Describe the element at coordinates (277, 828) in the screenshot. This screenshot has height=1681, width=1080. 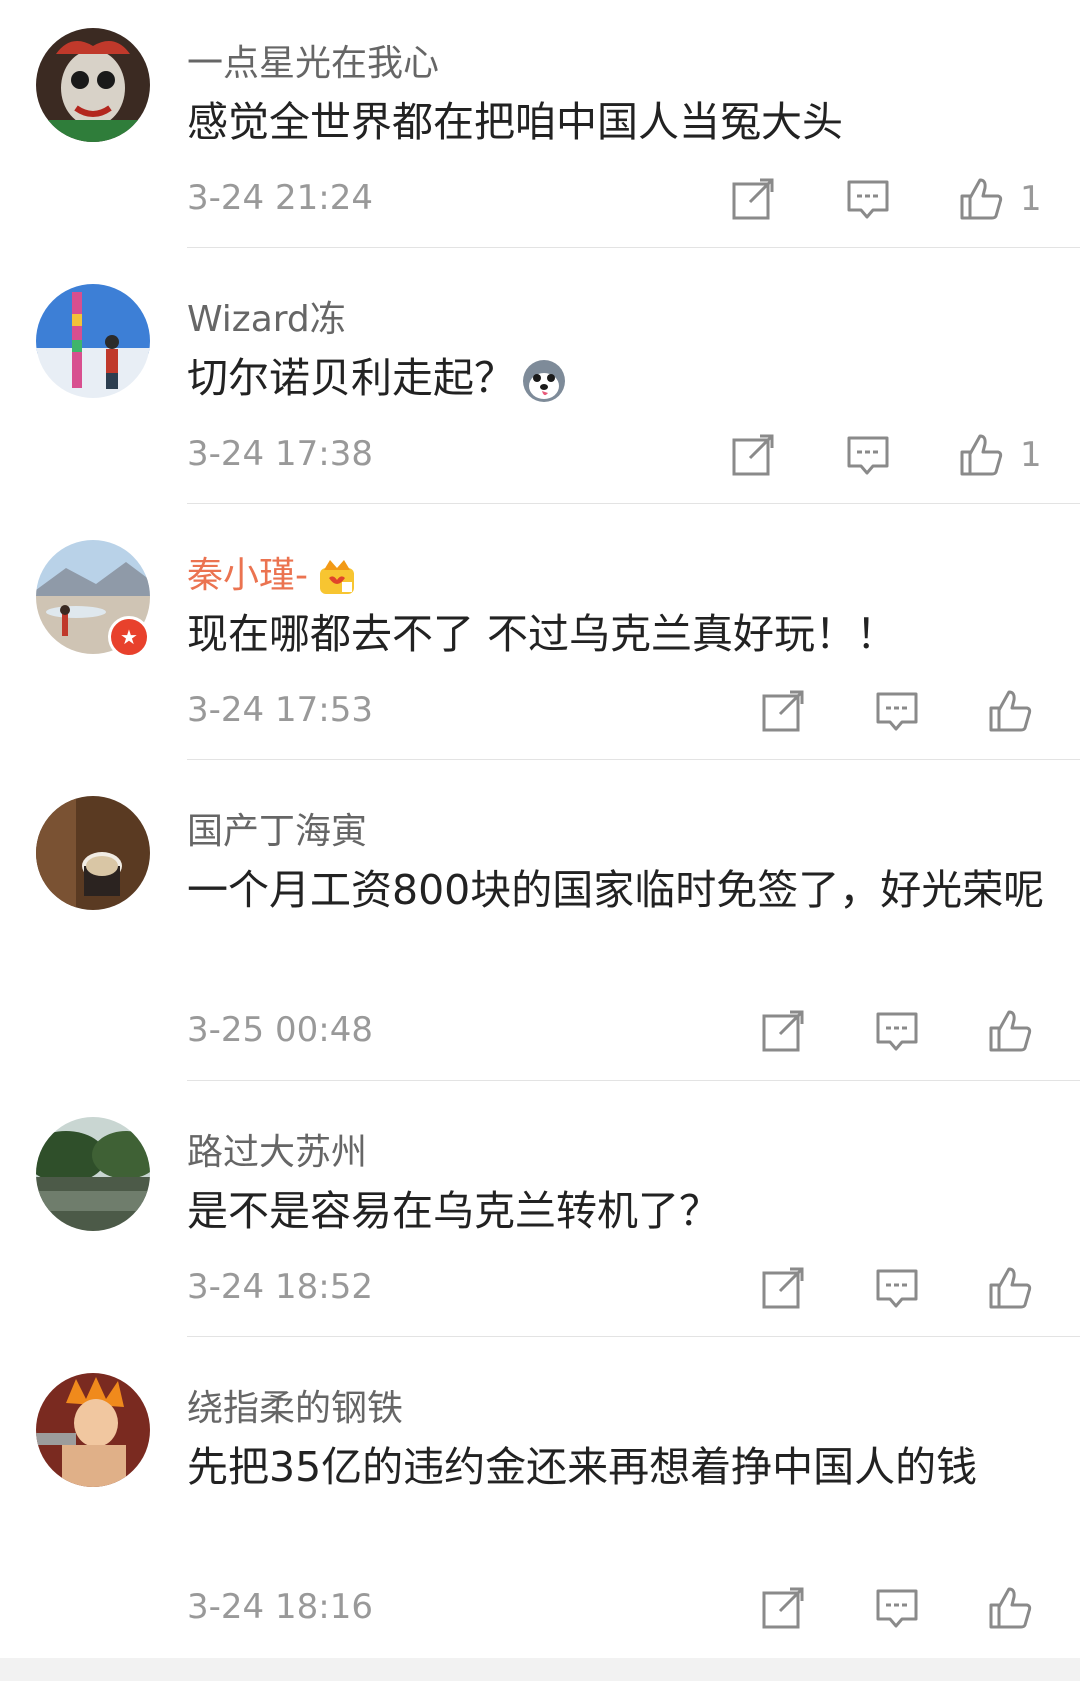
I see `username: 国产丁海寅` at that location.